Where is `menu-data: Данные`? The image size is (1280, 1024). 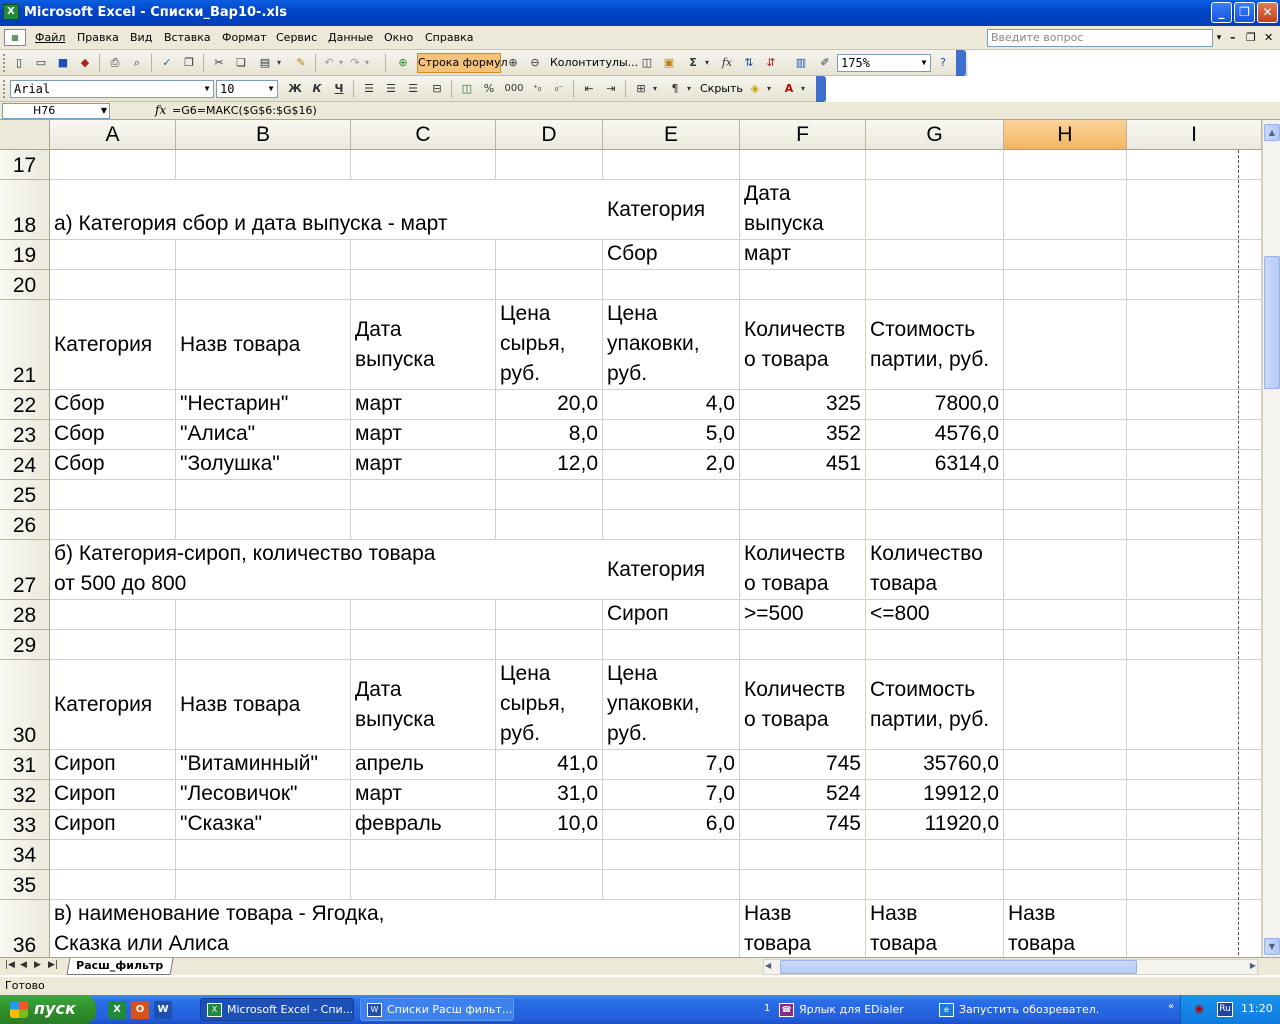 menu-data: Данные is located at coordinates (350, 37).